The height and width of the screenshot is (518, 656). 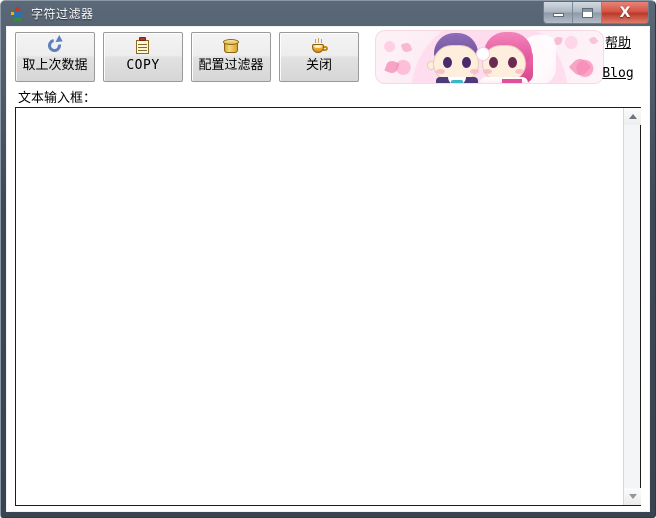 What do you see at coordinates (618, 74) in the screenshot?
I see `blog-link: Blog` at bounding box center [618, 74].